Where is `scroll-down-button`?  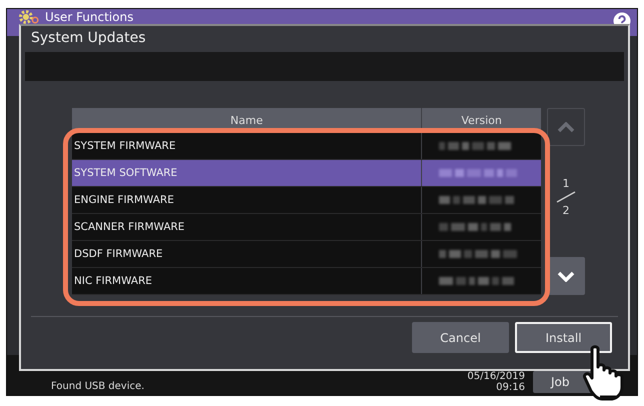
scroll-down-button is located at coordinates (566, 276).